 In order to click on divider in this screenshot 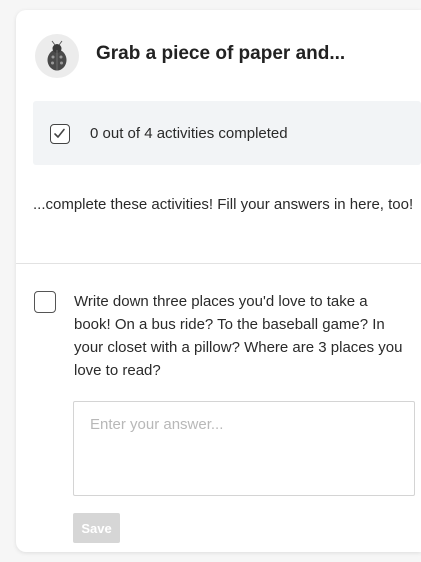, I will do `click(218, 263)`.